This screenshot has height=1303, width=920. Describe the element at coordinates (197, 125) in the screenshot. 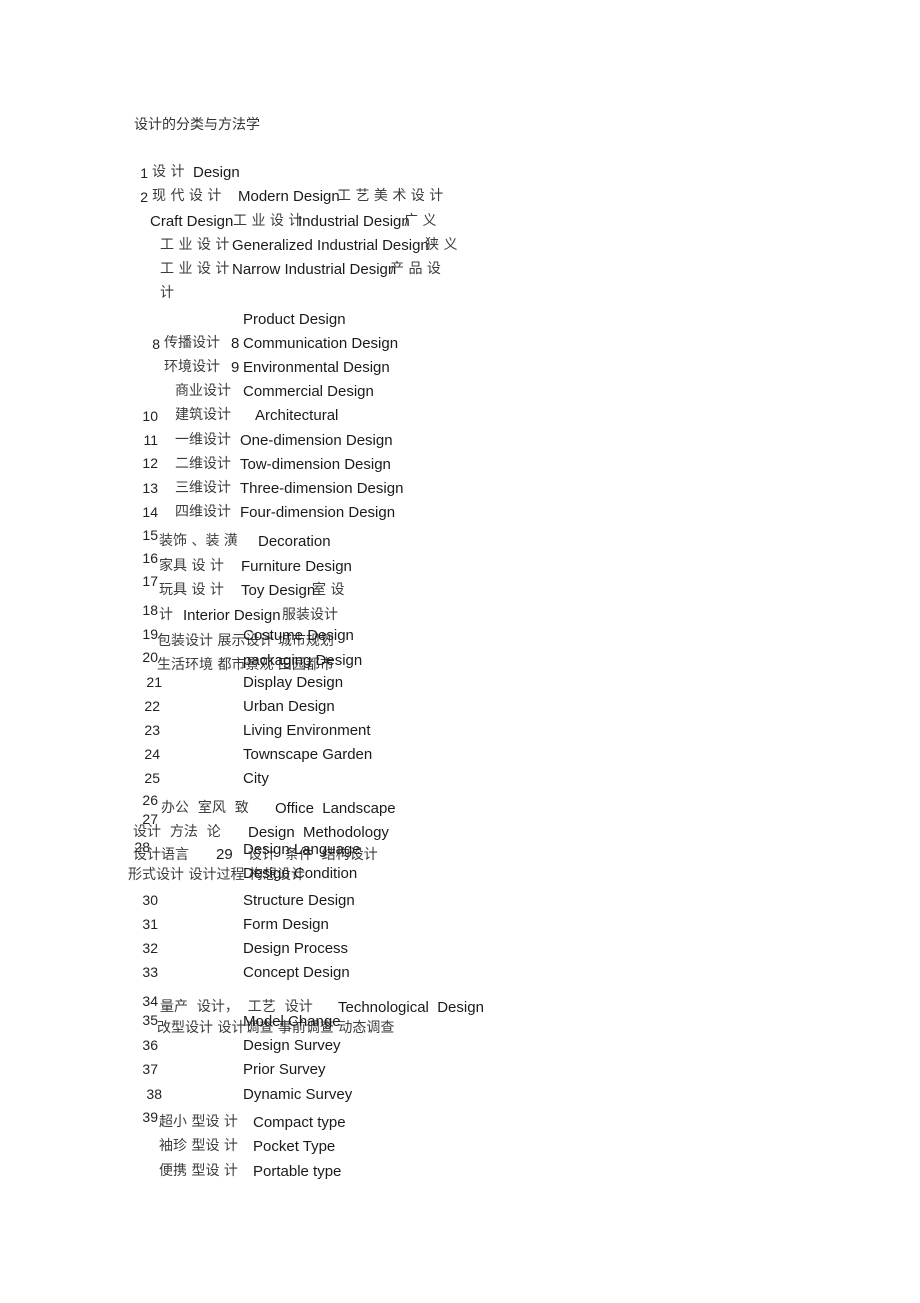

I see `page-title: 设计的分类与方法学` at that location.